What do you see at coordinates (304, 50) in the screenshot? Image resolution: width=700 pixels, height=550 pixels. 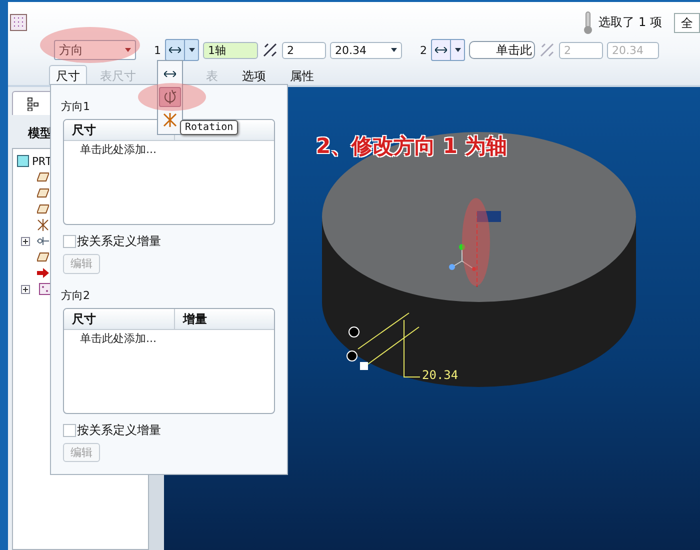 I see `count-field: 2` at bounding box center [304, 50].